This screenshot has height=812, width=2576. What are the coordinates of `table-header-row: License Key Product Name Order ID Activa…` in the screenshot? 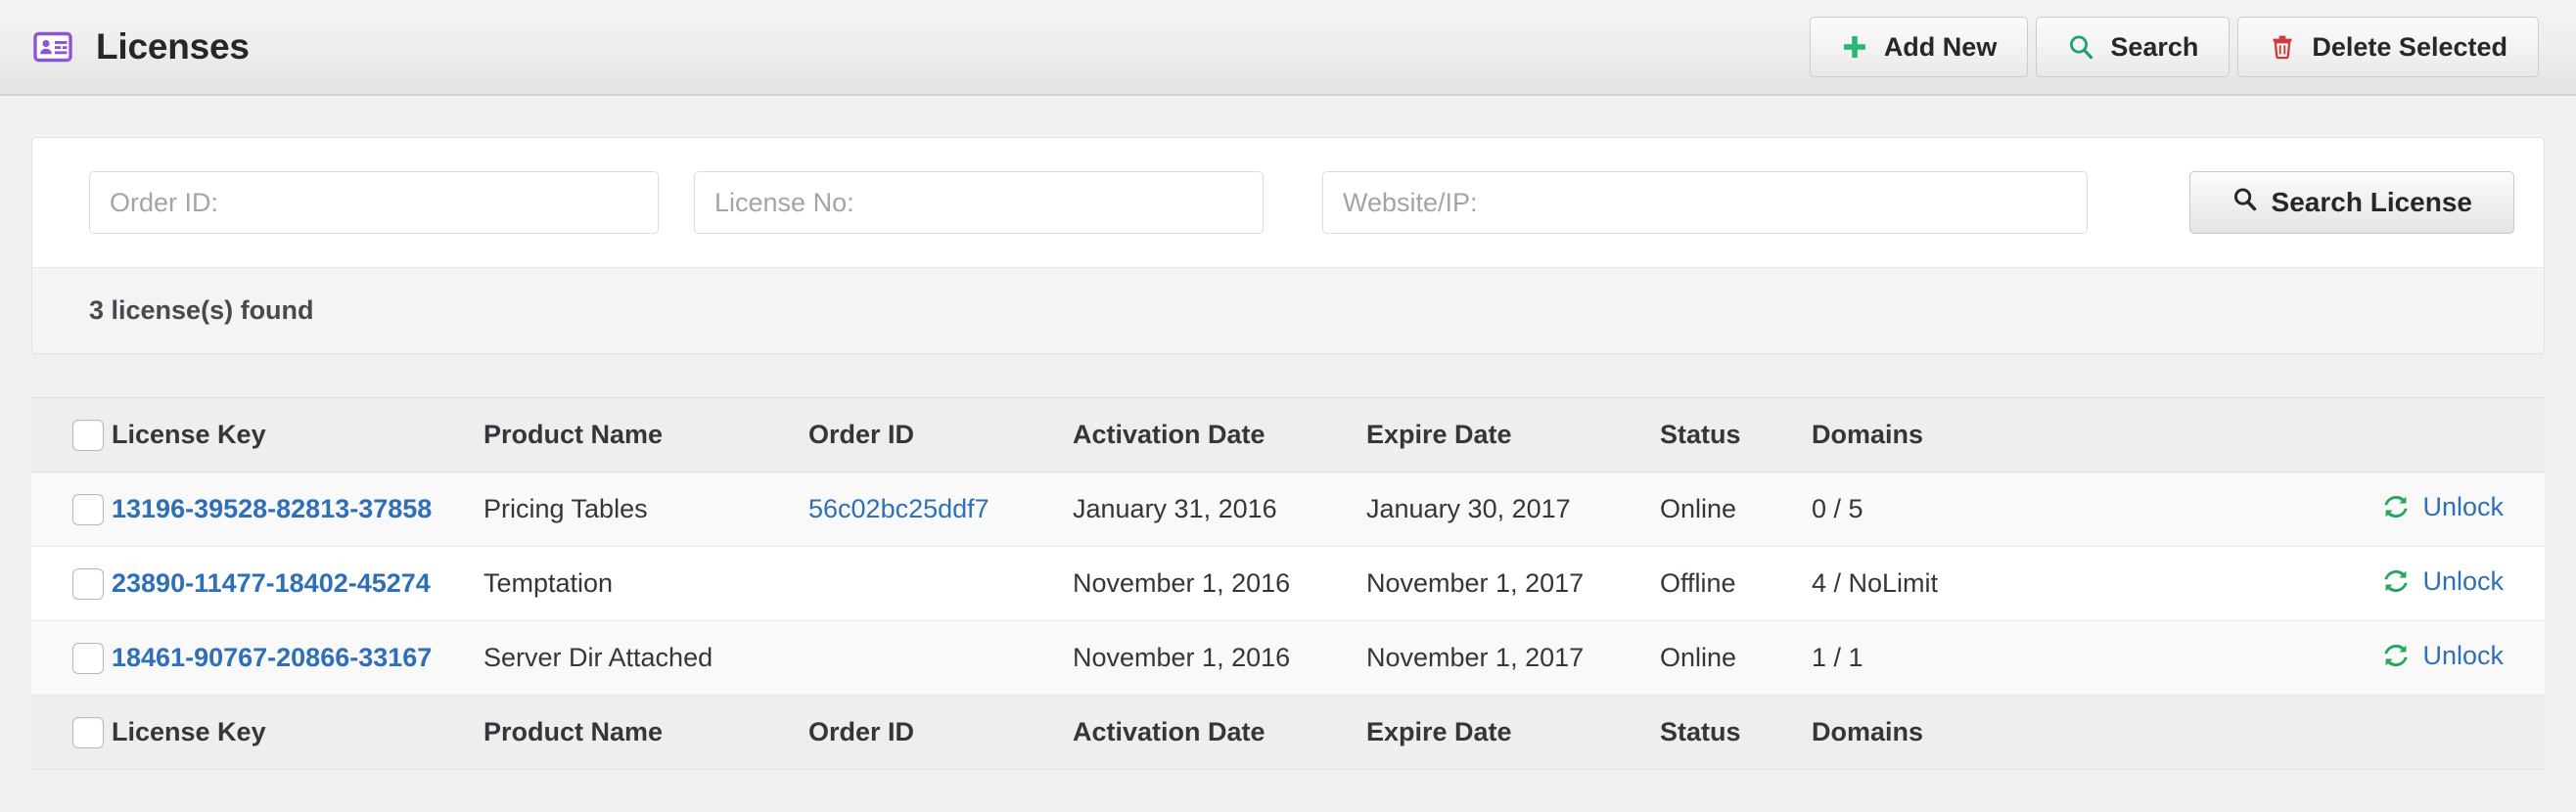 It's located at (1288, 435).